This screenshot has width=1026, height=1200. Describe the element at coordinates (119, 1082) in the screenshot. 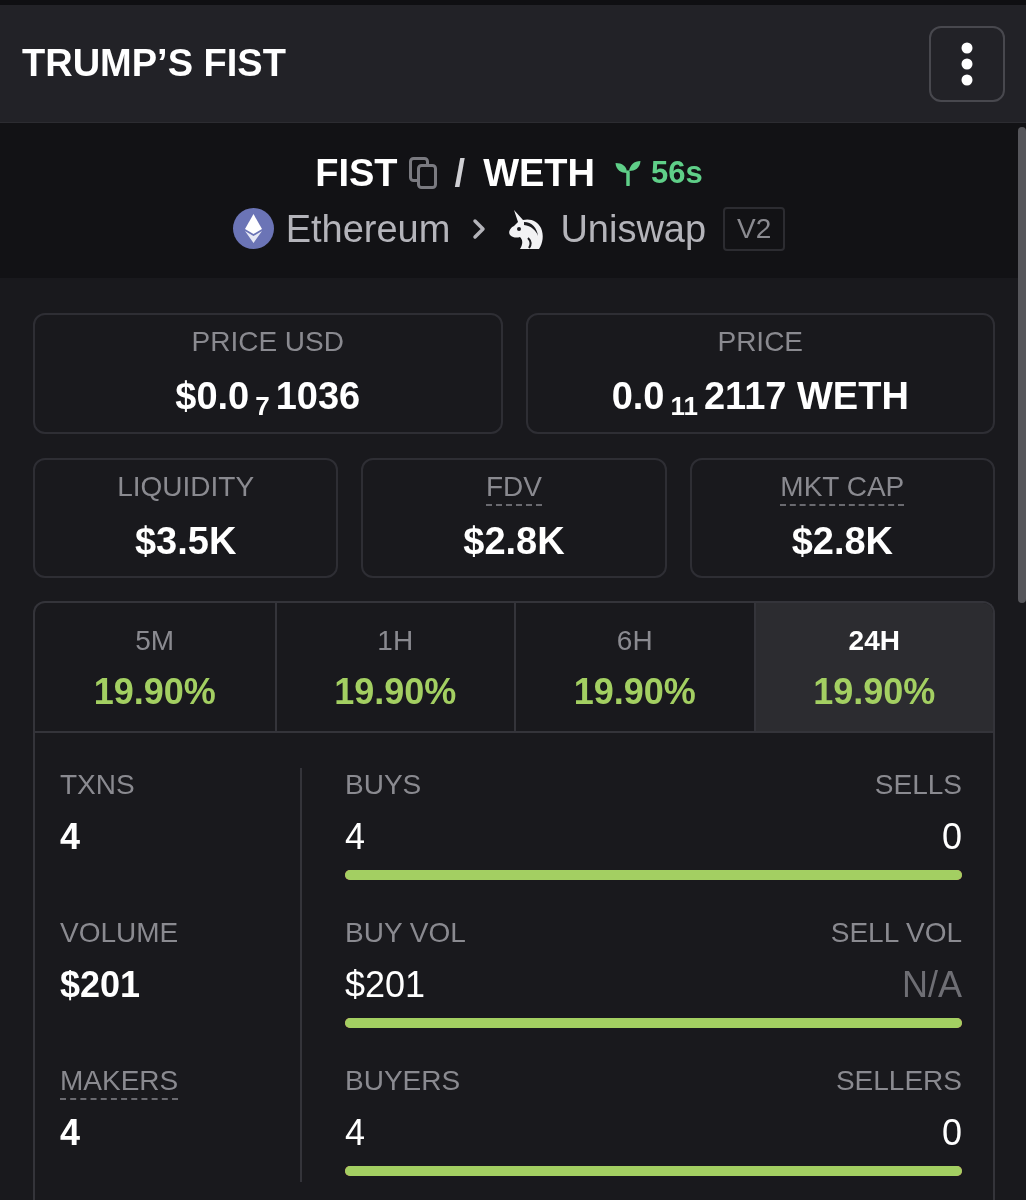

I see `summary-label: MAKERS` at that location.